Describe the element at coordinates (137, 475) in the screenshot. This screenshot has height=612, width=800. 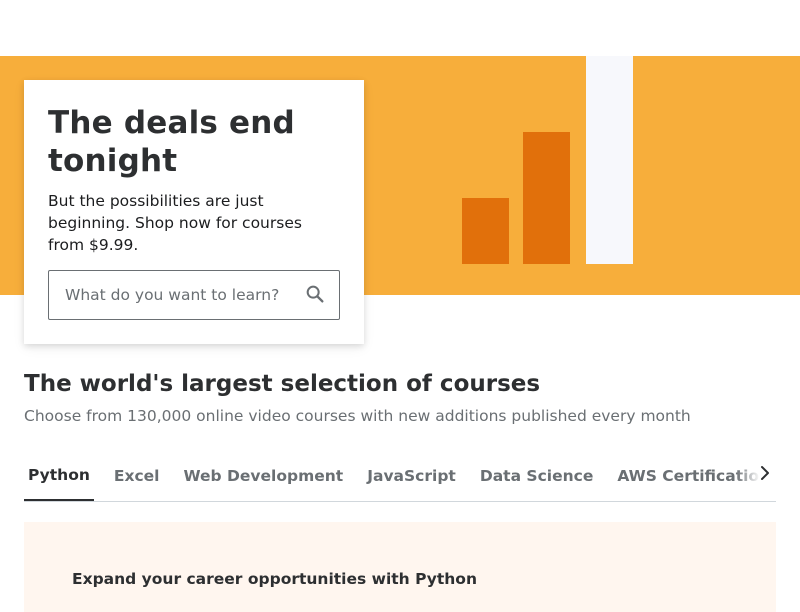
I see `tab-excel: Excel` at that location.